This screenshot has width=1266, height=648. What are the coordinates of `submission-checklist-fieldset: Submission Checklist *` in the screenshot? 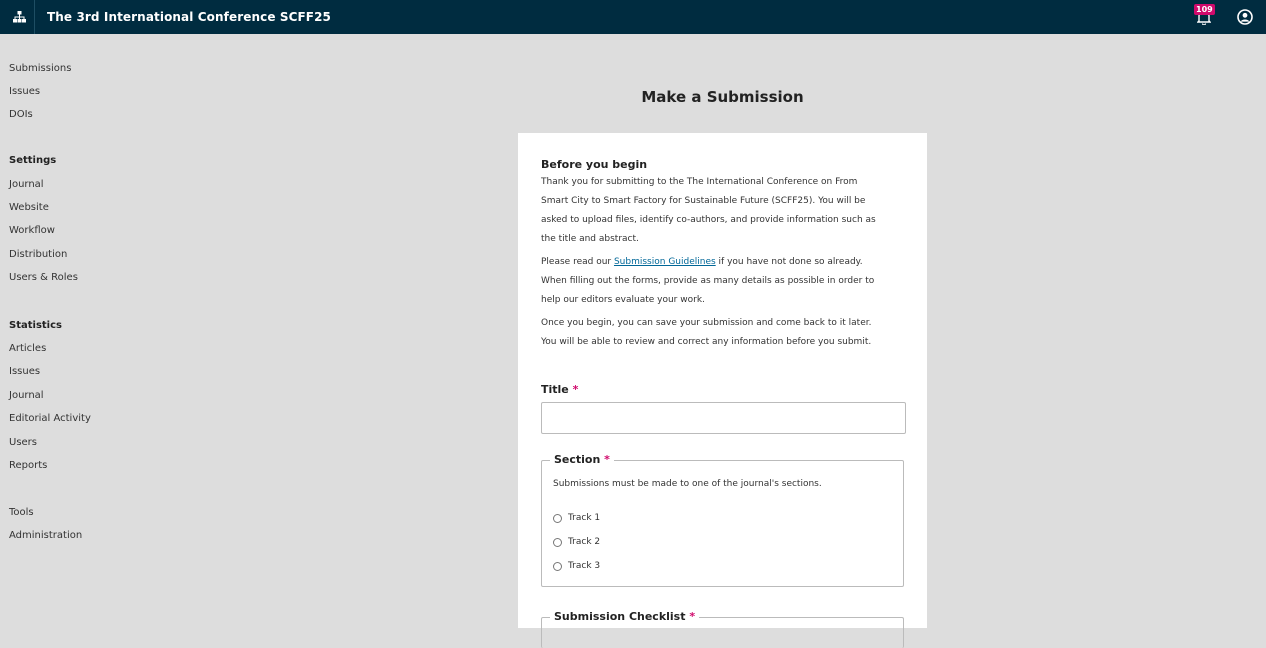 It's located at (722, 629).